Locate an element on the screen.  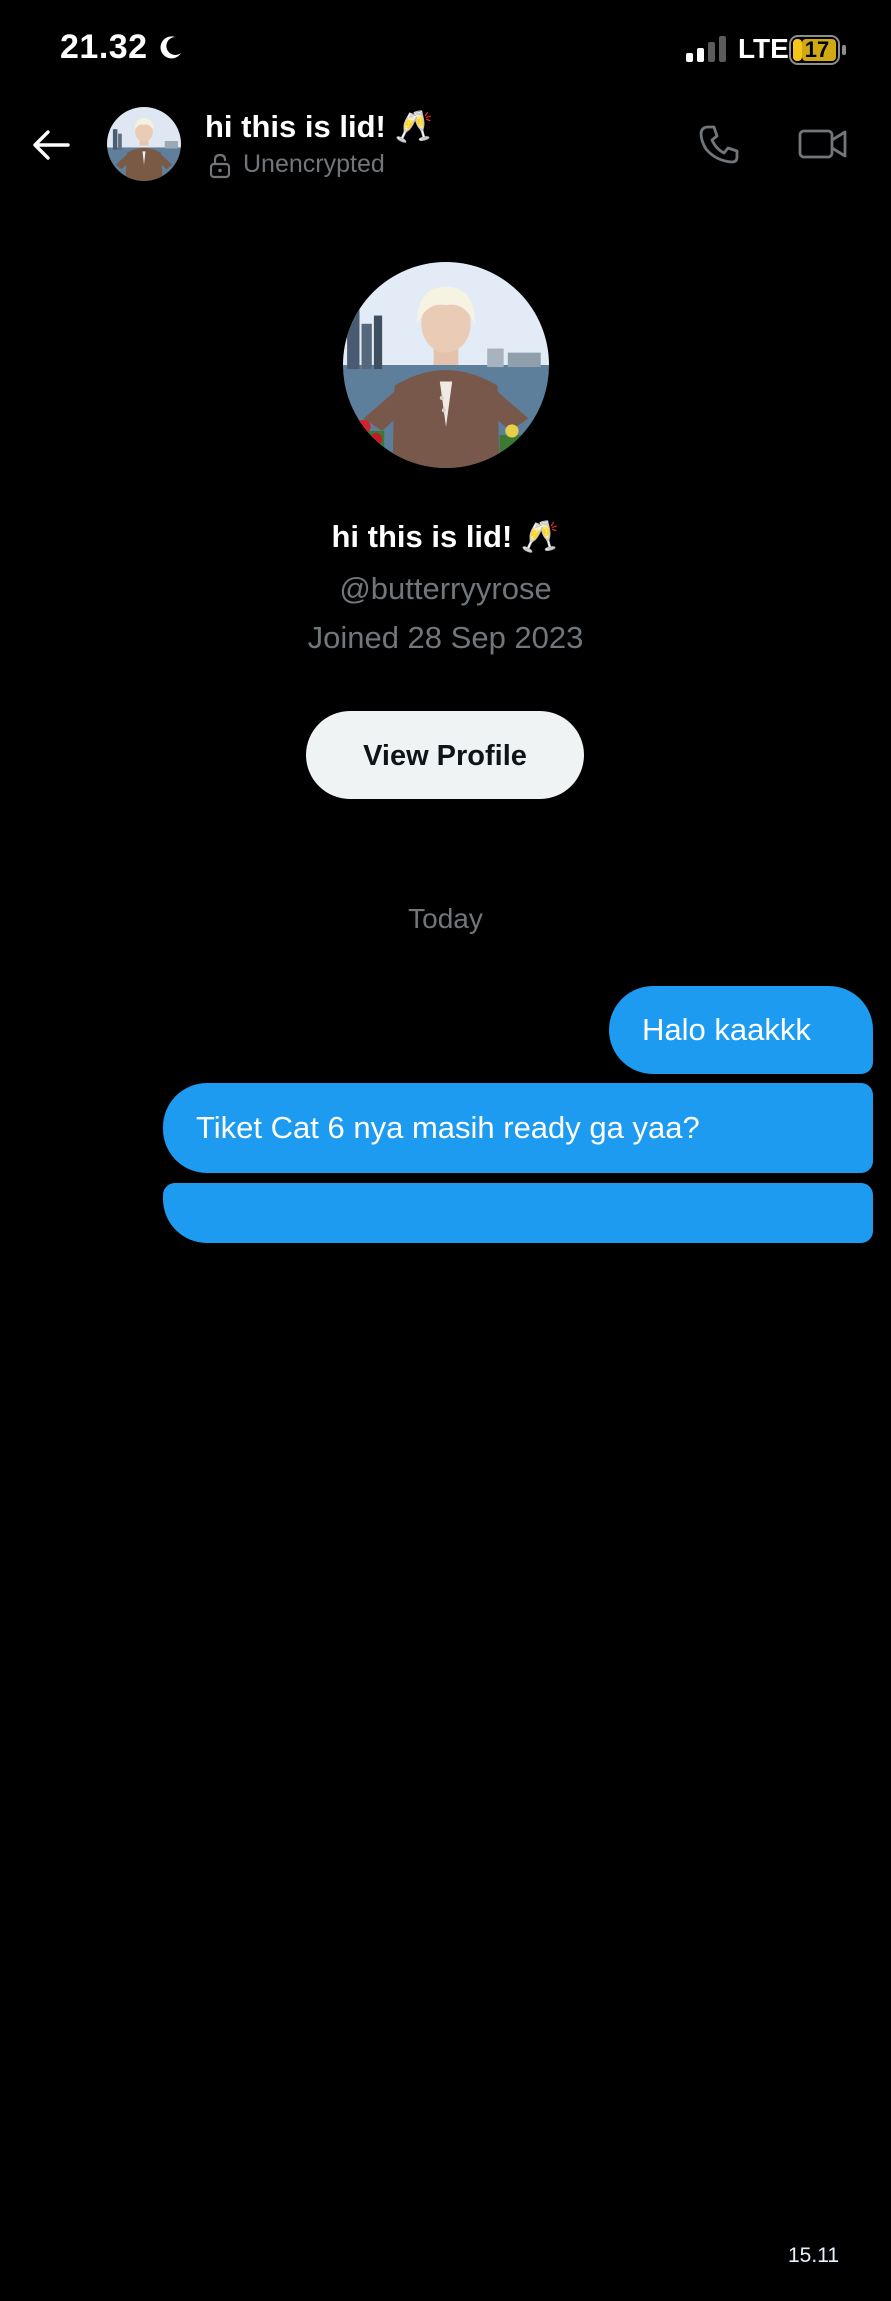
encryption-label: Unencrypted is located at coordinates (314, 164).